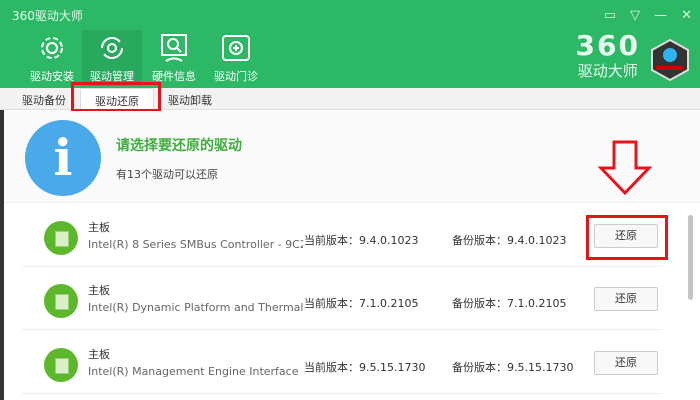  Describe the element at coordinates (179, 146) in the screenshot. I see `header-title: 请选择要还原的驱动` at that location.